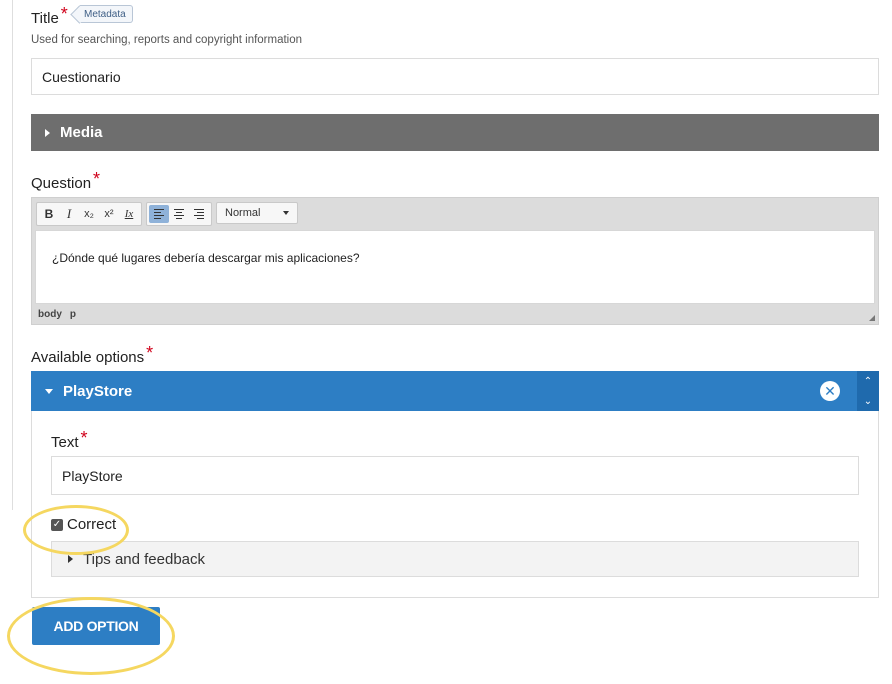  I want to click on move-down-icon: ⌄, so click(868, 401).